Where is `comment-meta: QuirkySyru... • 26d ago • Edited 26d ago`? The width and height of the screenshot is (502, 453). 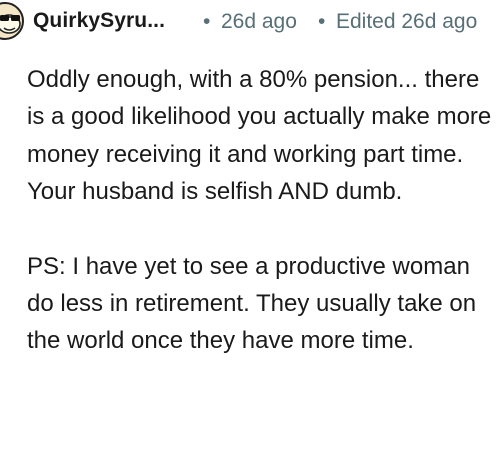
comment-meta: QuirkySyru... • 26d ago • Edited 26d ago is located at coordinates (251, 22).